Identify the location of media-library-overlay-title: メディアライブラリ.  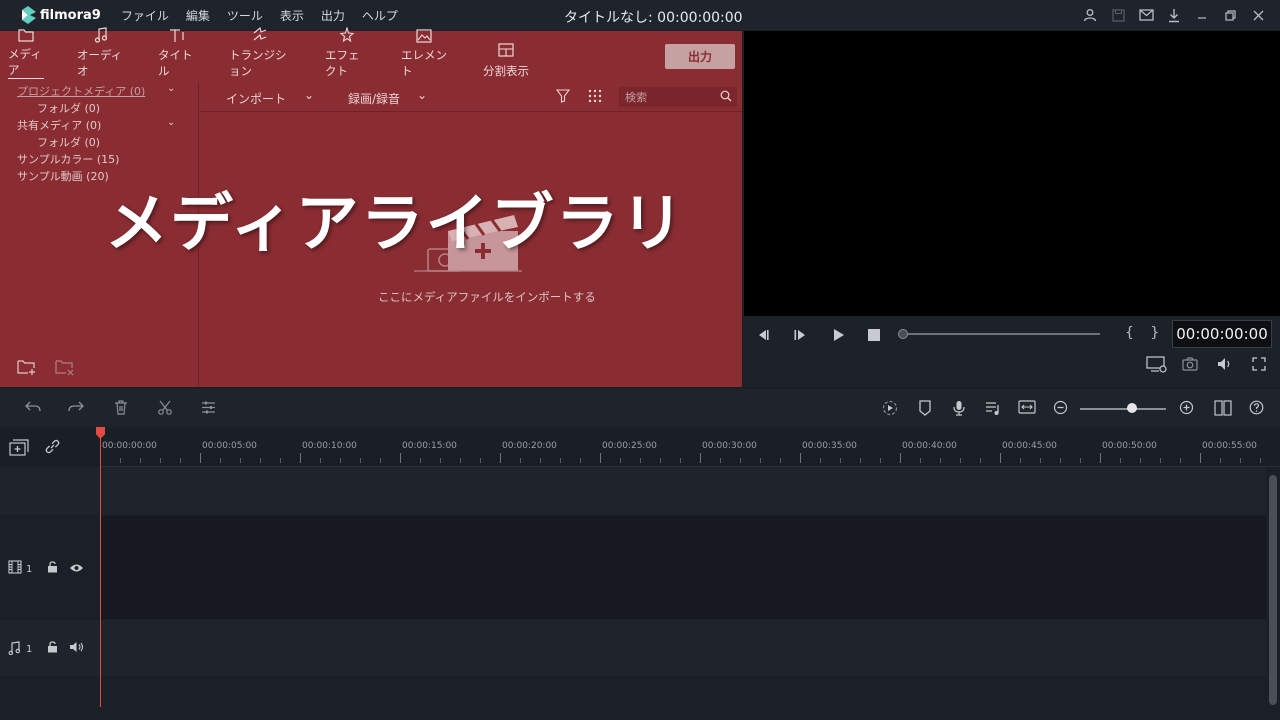
(395, 223).